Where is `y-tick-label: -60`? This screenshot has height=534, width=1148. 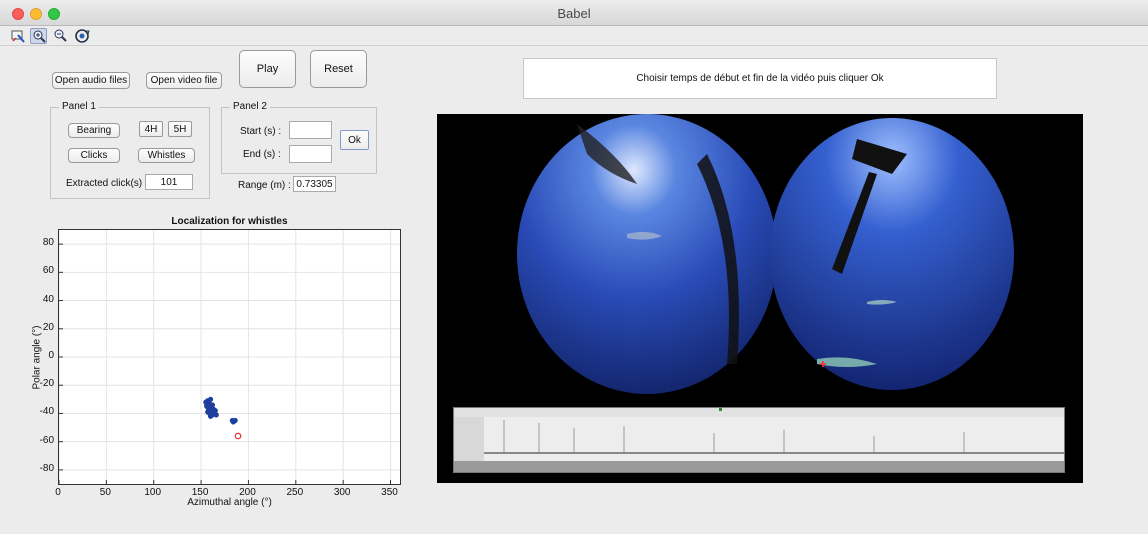 y-tick-label: -60 is located at coordinates (46, 440).